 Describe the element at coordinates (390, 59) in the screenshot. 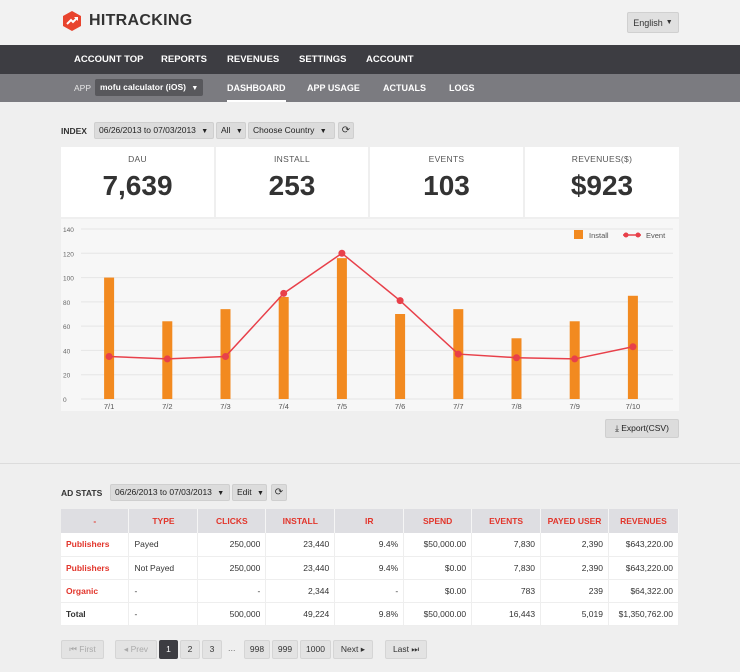

I see `nav-account: ACCOUNT` at that location.